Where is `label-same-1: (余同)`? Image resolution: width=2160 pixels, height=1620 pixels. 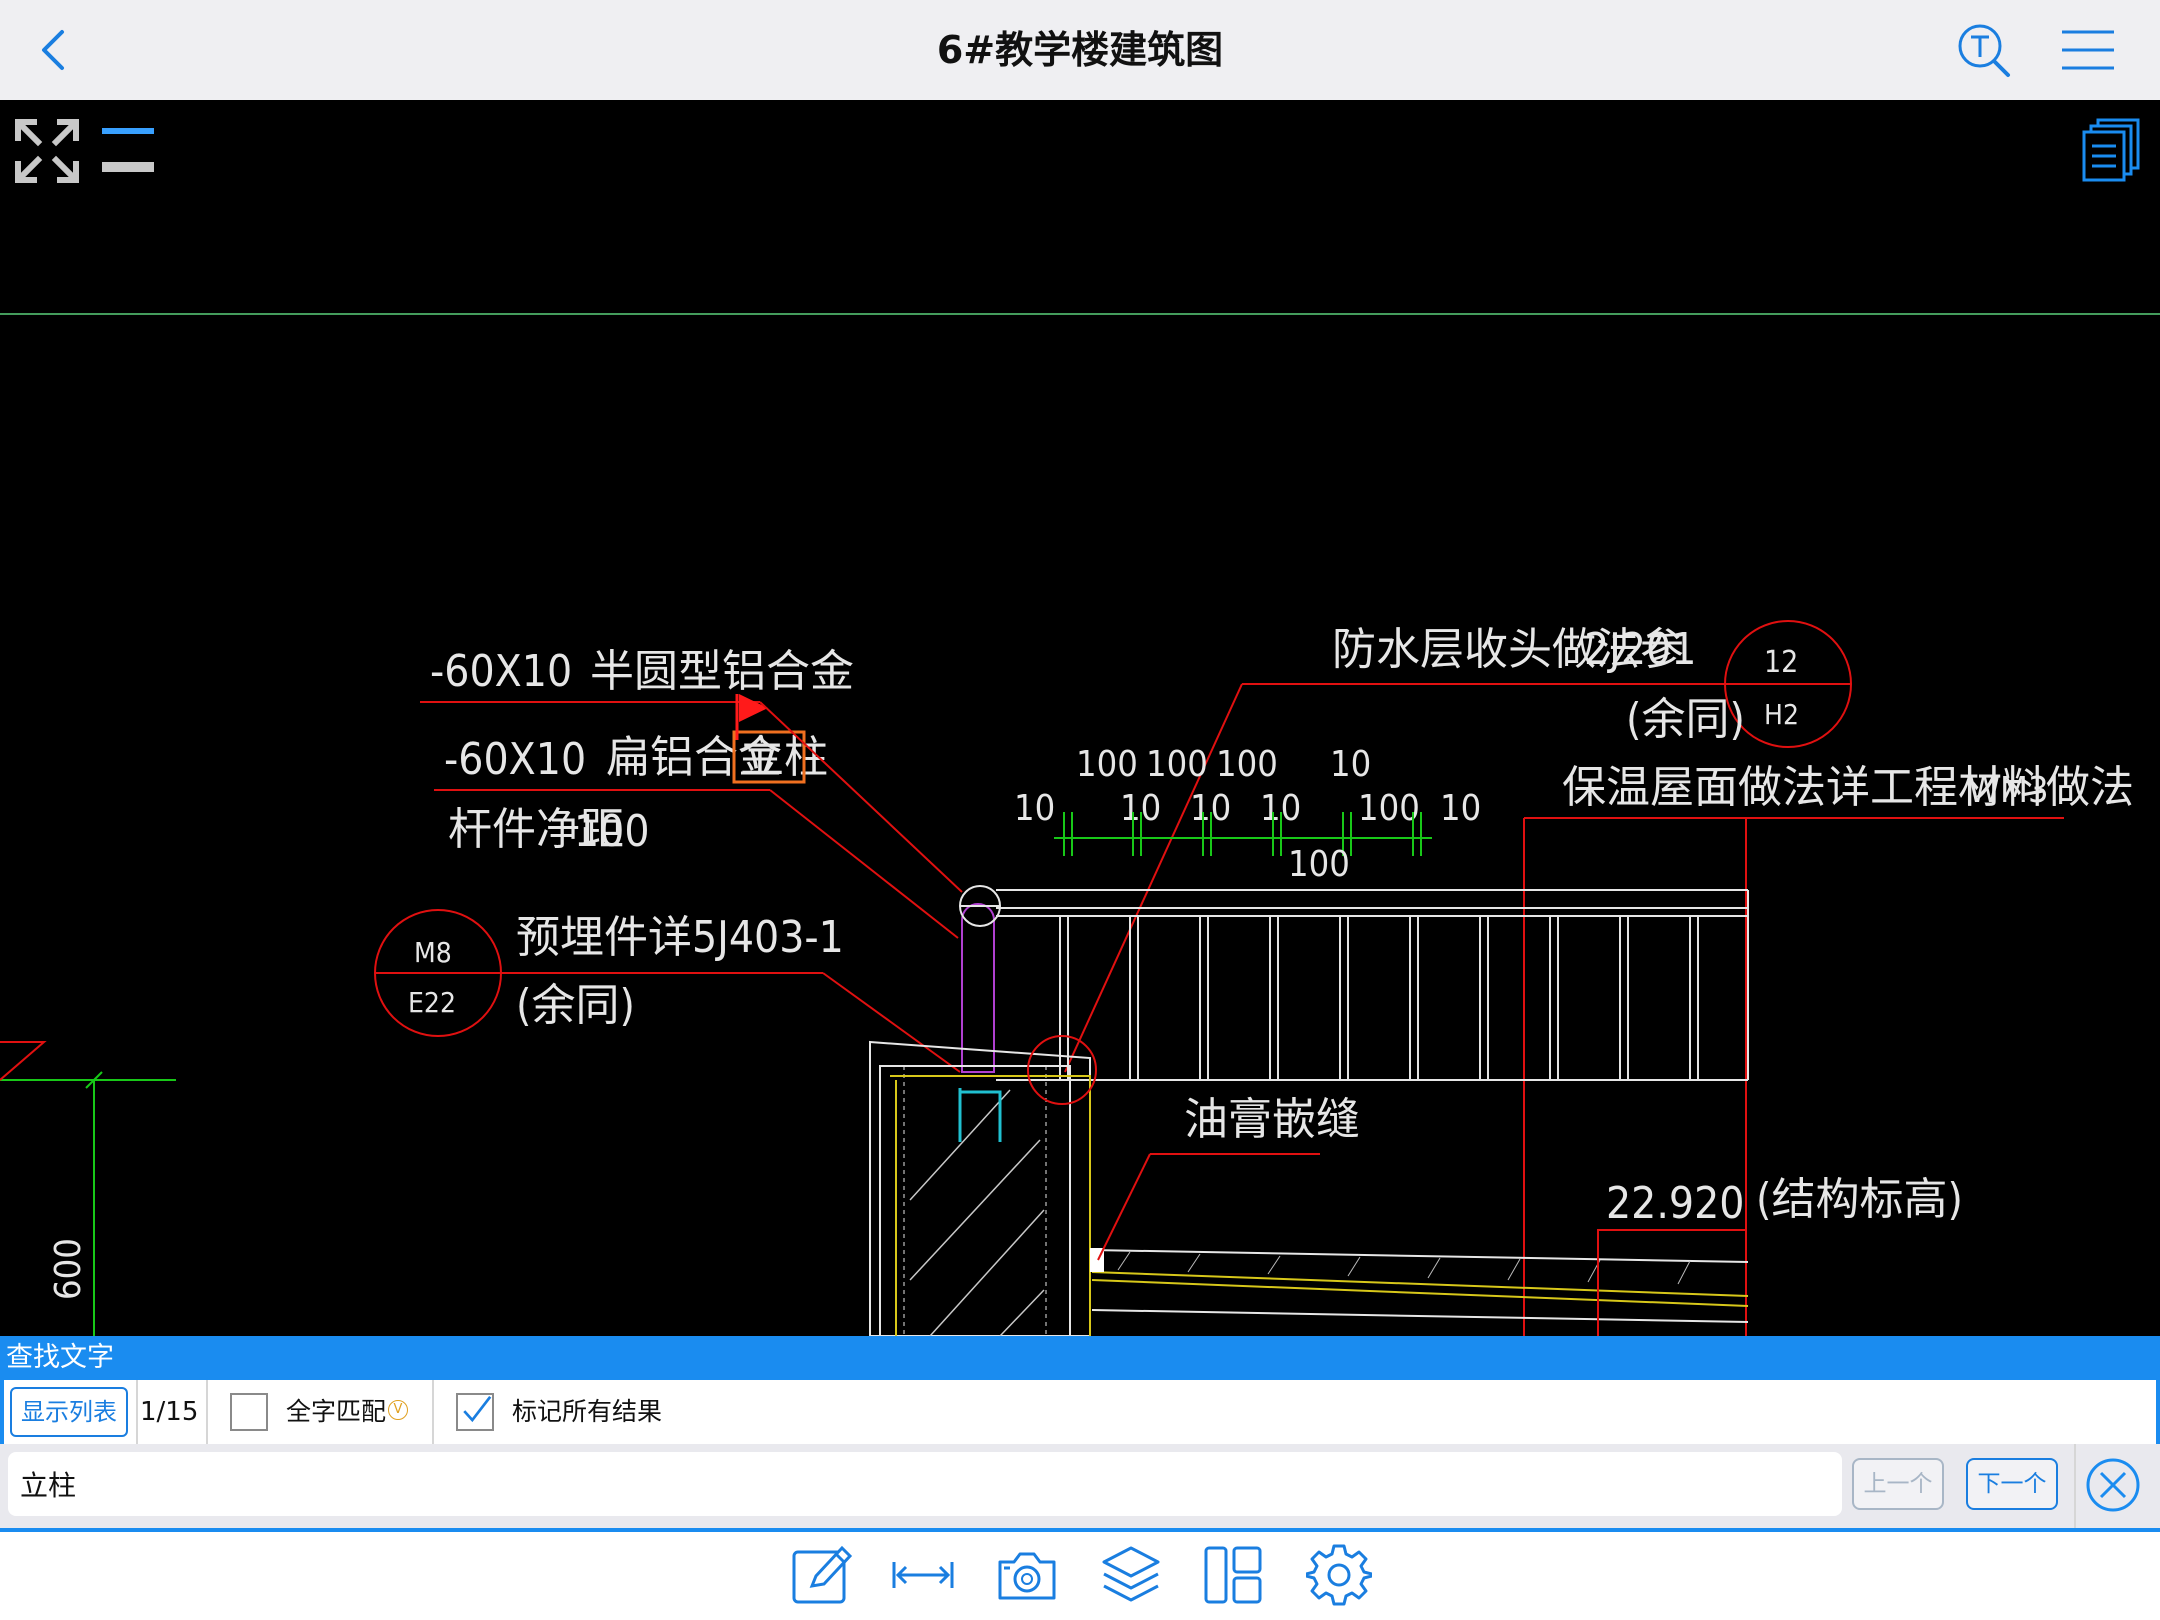 label-same-1: (余同) is located at coordinates (575, 1005).